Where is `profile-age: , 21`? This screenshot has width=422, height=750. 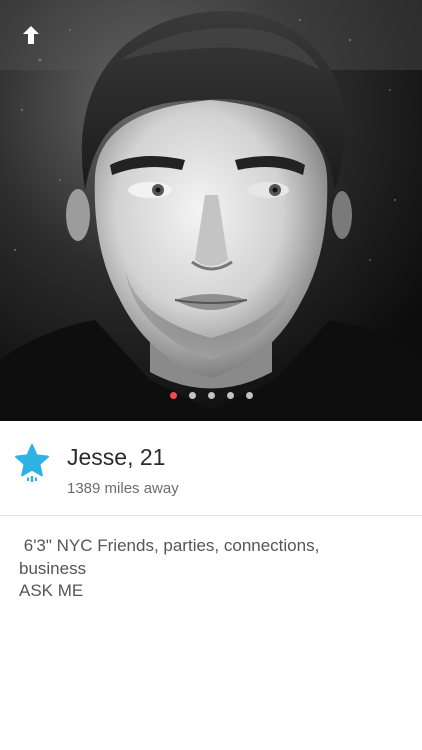
profile-age: , 21 is located at coordinates (146, 457).